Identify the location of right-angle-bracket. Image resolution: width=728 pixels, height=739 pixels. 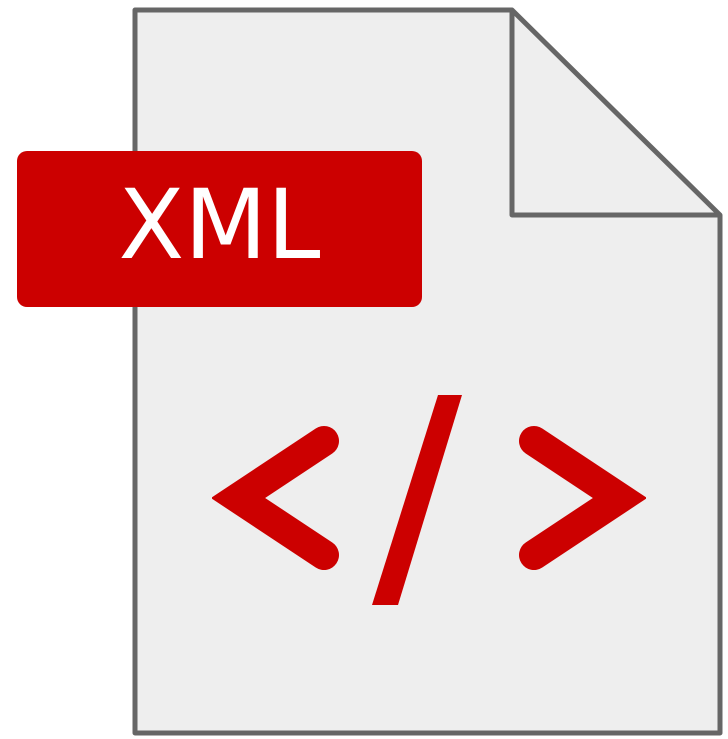
(582, 498).